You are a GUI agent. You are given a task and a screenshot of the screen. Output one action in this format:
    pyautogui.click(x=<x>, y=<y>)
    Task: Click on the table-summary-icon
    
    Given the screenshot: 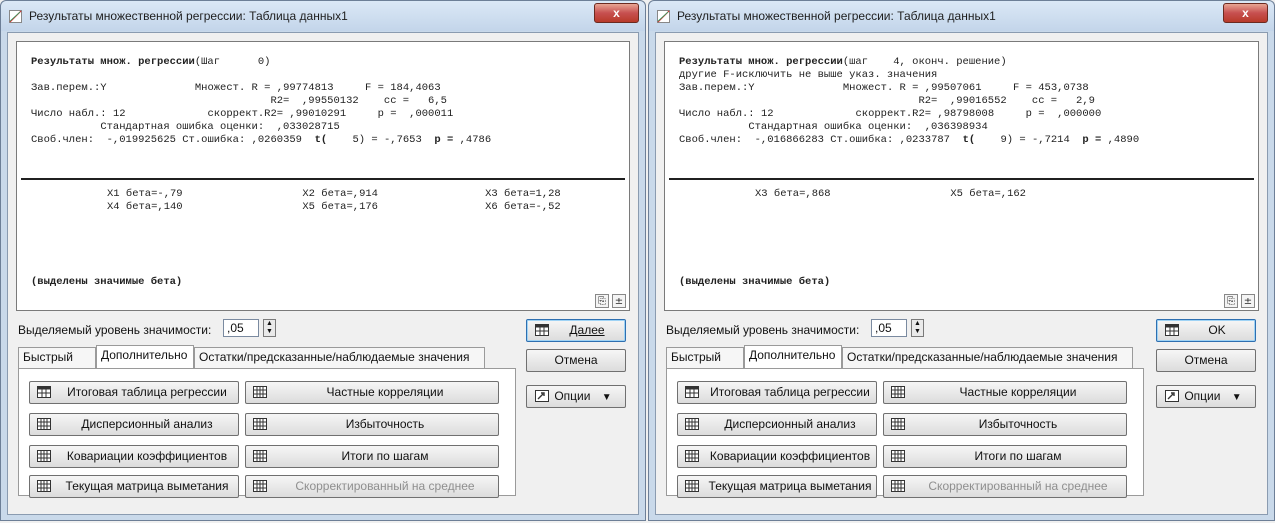 What is the action you would take?
    pyautogui.click(x=692, y=392)
    